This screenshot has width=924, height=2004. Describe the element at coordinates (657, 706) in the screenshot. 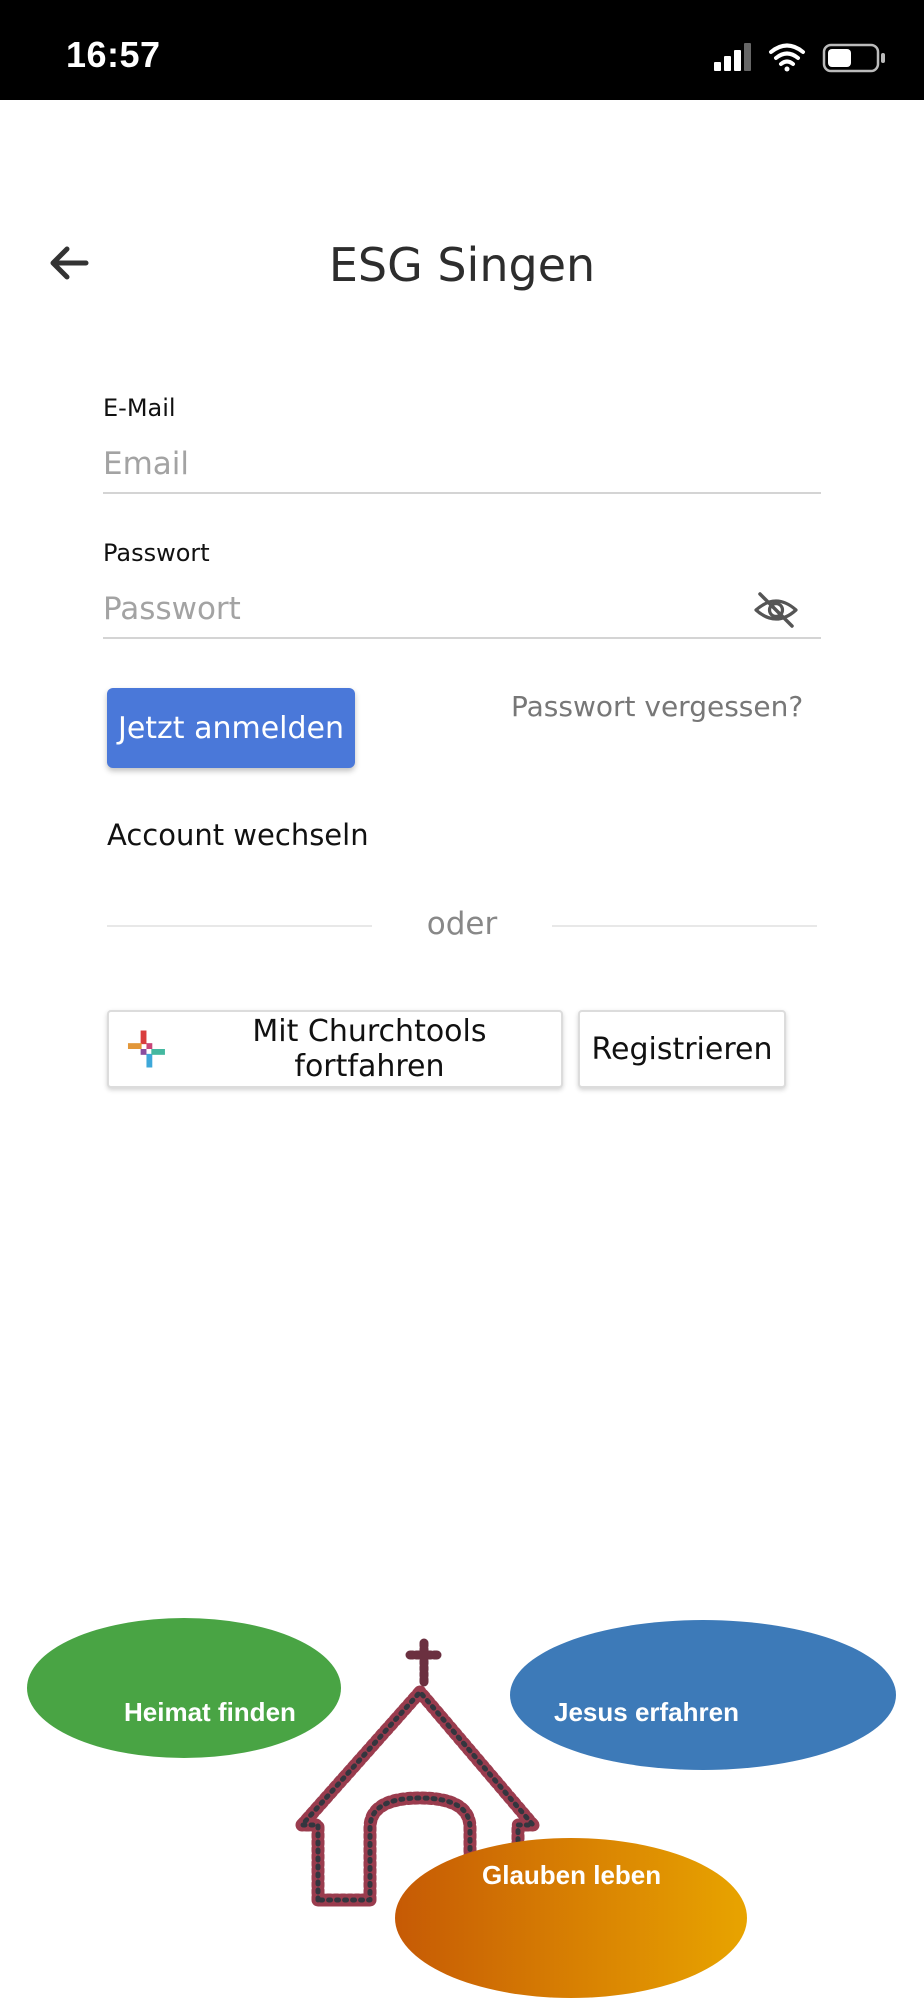

I see `forgot-password-link: Passwort vergessen?` at that location.